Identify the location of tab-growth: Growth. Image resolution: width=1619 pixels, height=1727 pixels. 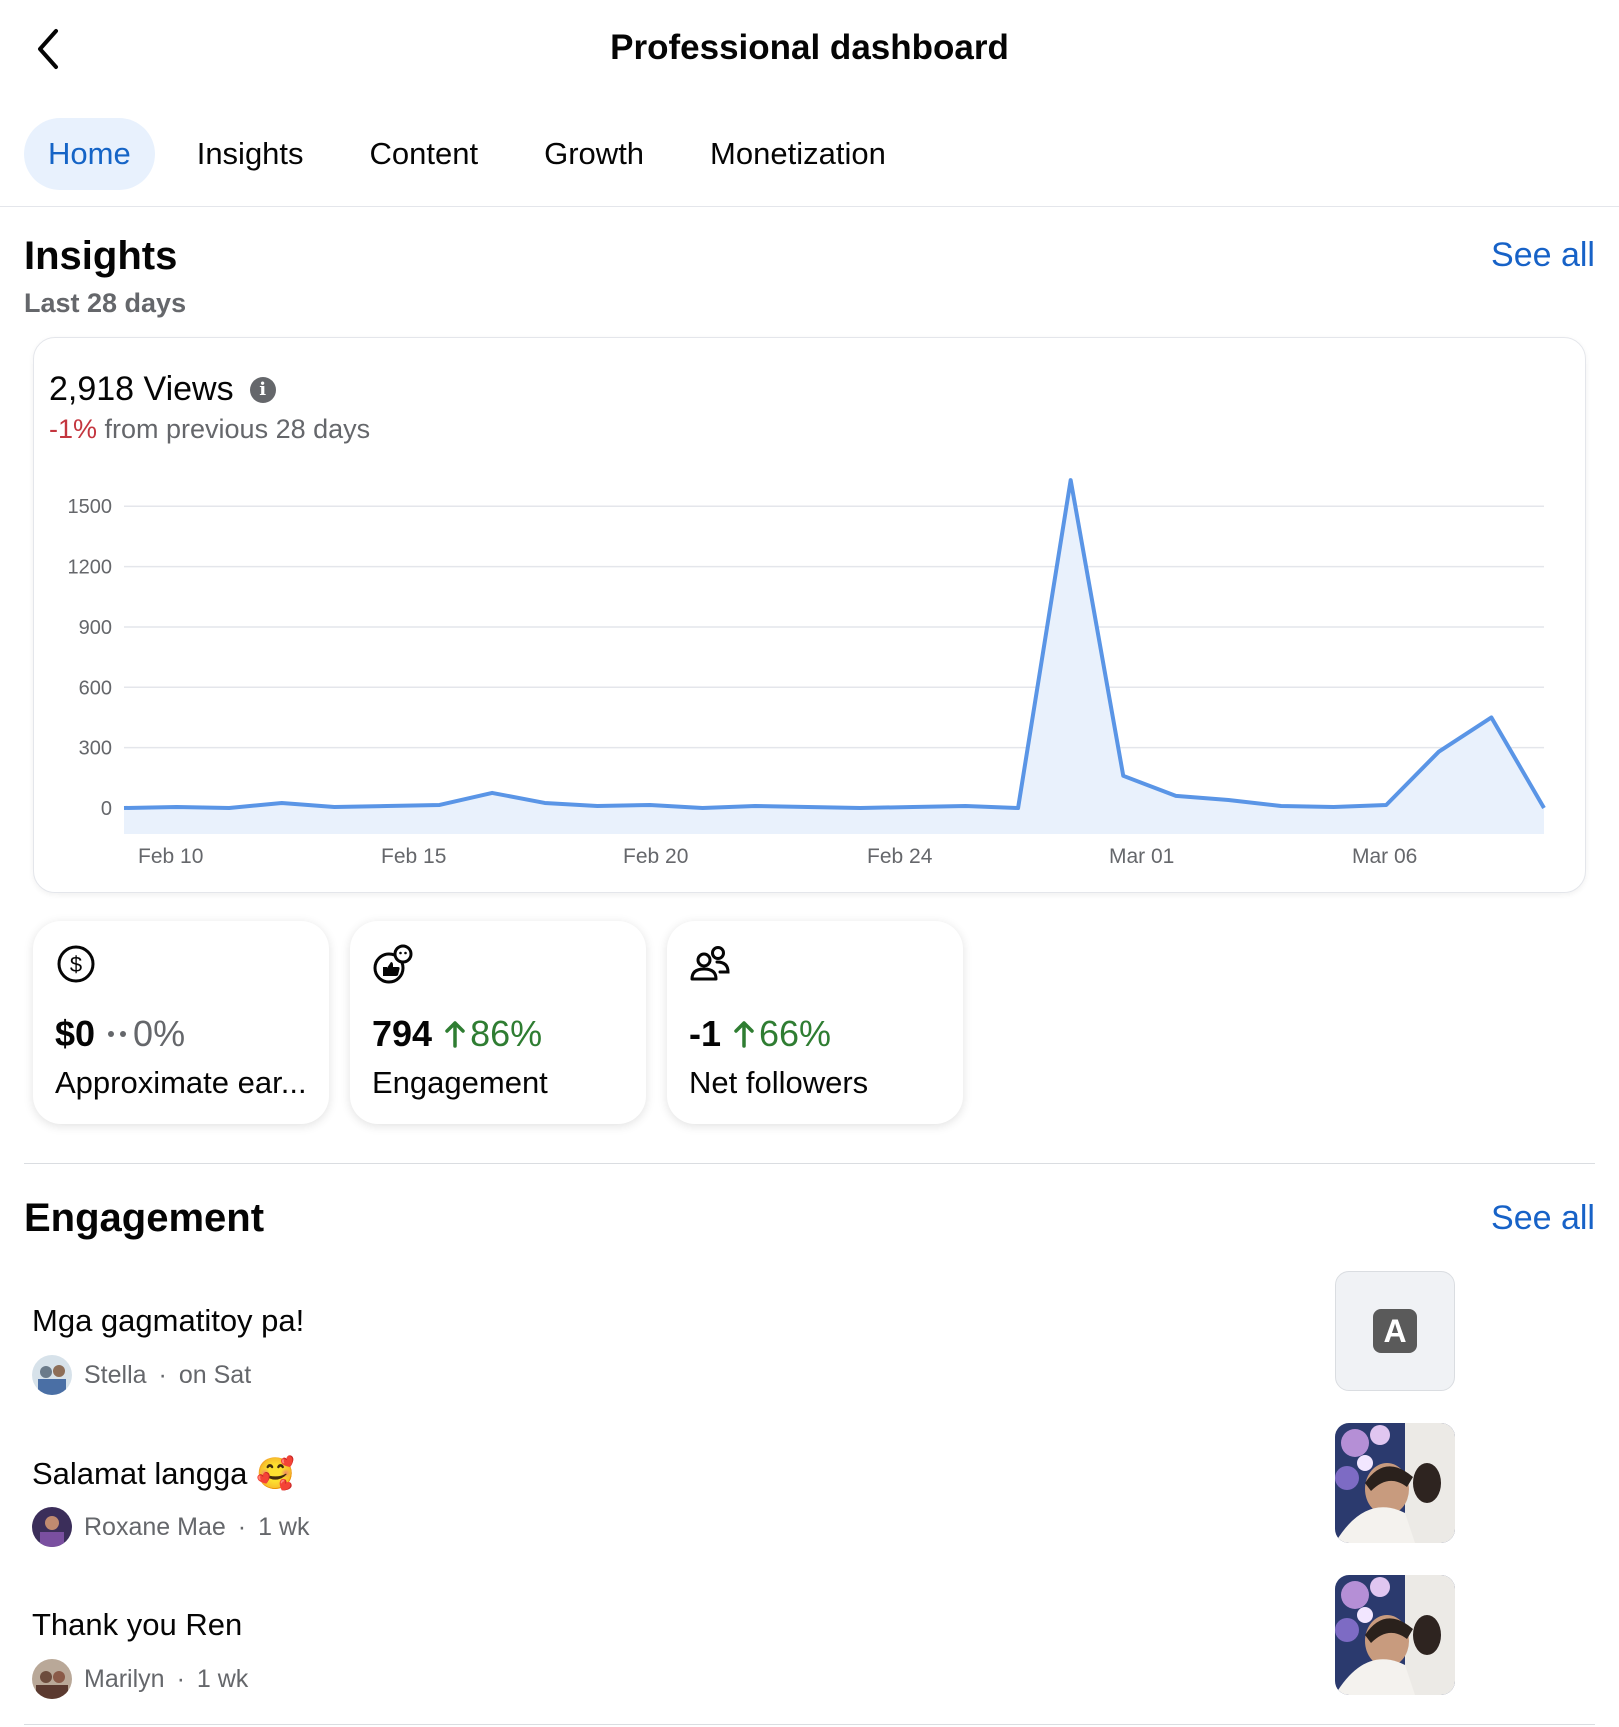
(594, 154).